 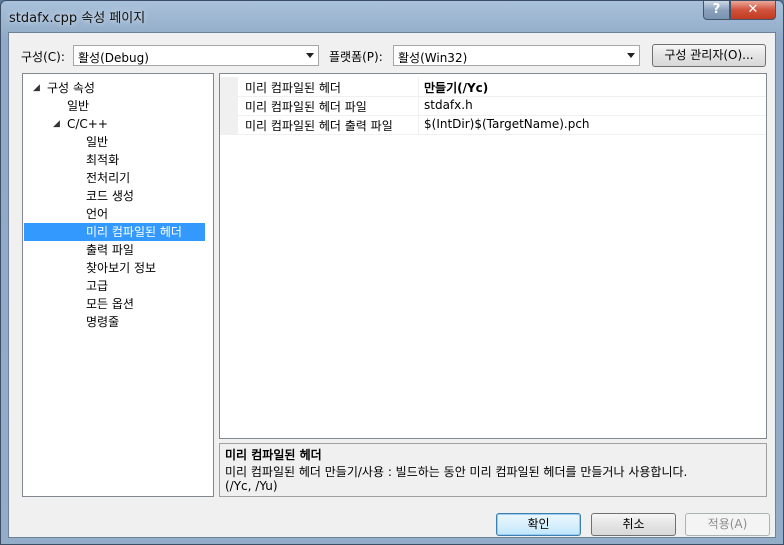 What do you see at coordinates (716, 10) in the screenshot?
I see `help-button: ?` at bounding box center [716, 10].